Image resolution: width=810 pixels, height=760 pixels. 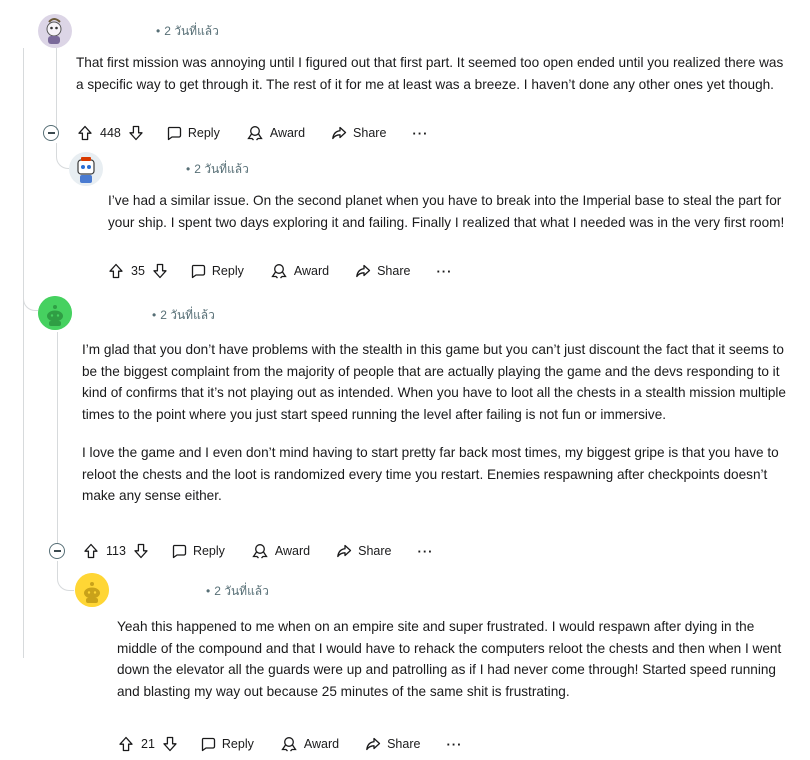 I want to click on snoo-green-avatar-icon, so click(x=55, y=313).